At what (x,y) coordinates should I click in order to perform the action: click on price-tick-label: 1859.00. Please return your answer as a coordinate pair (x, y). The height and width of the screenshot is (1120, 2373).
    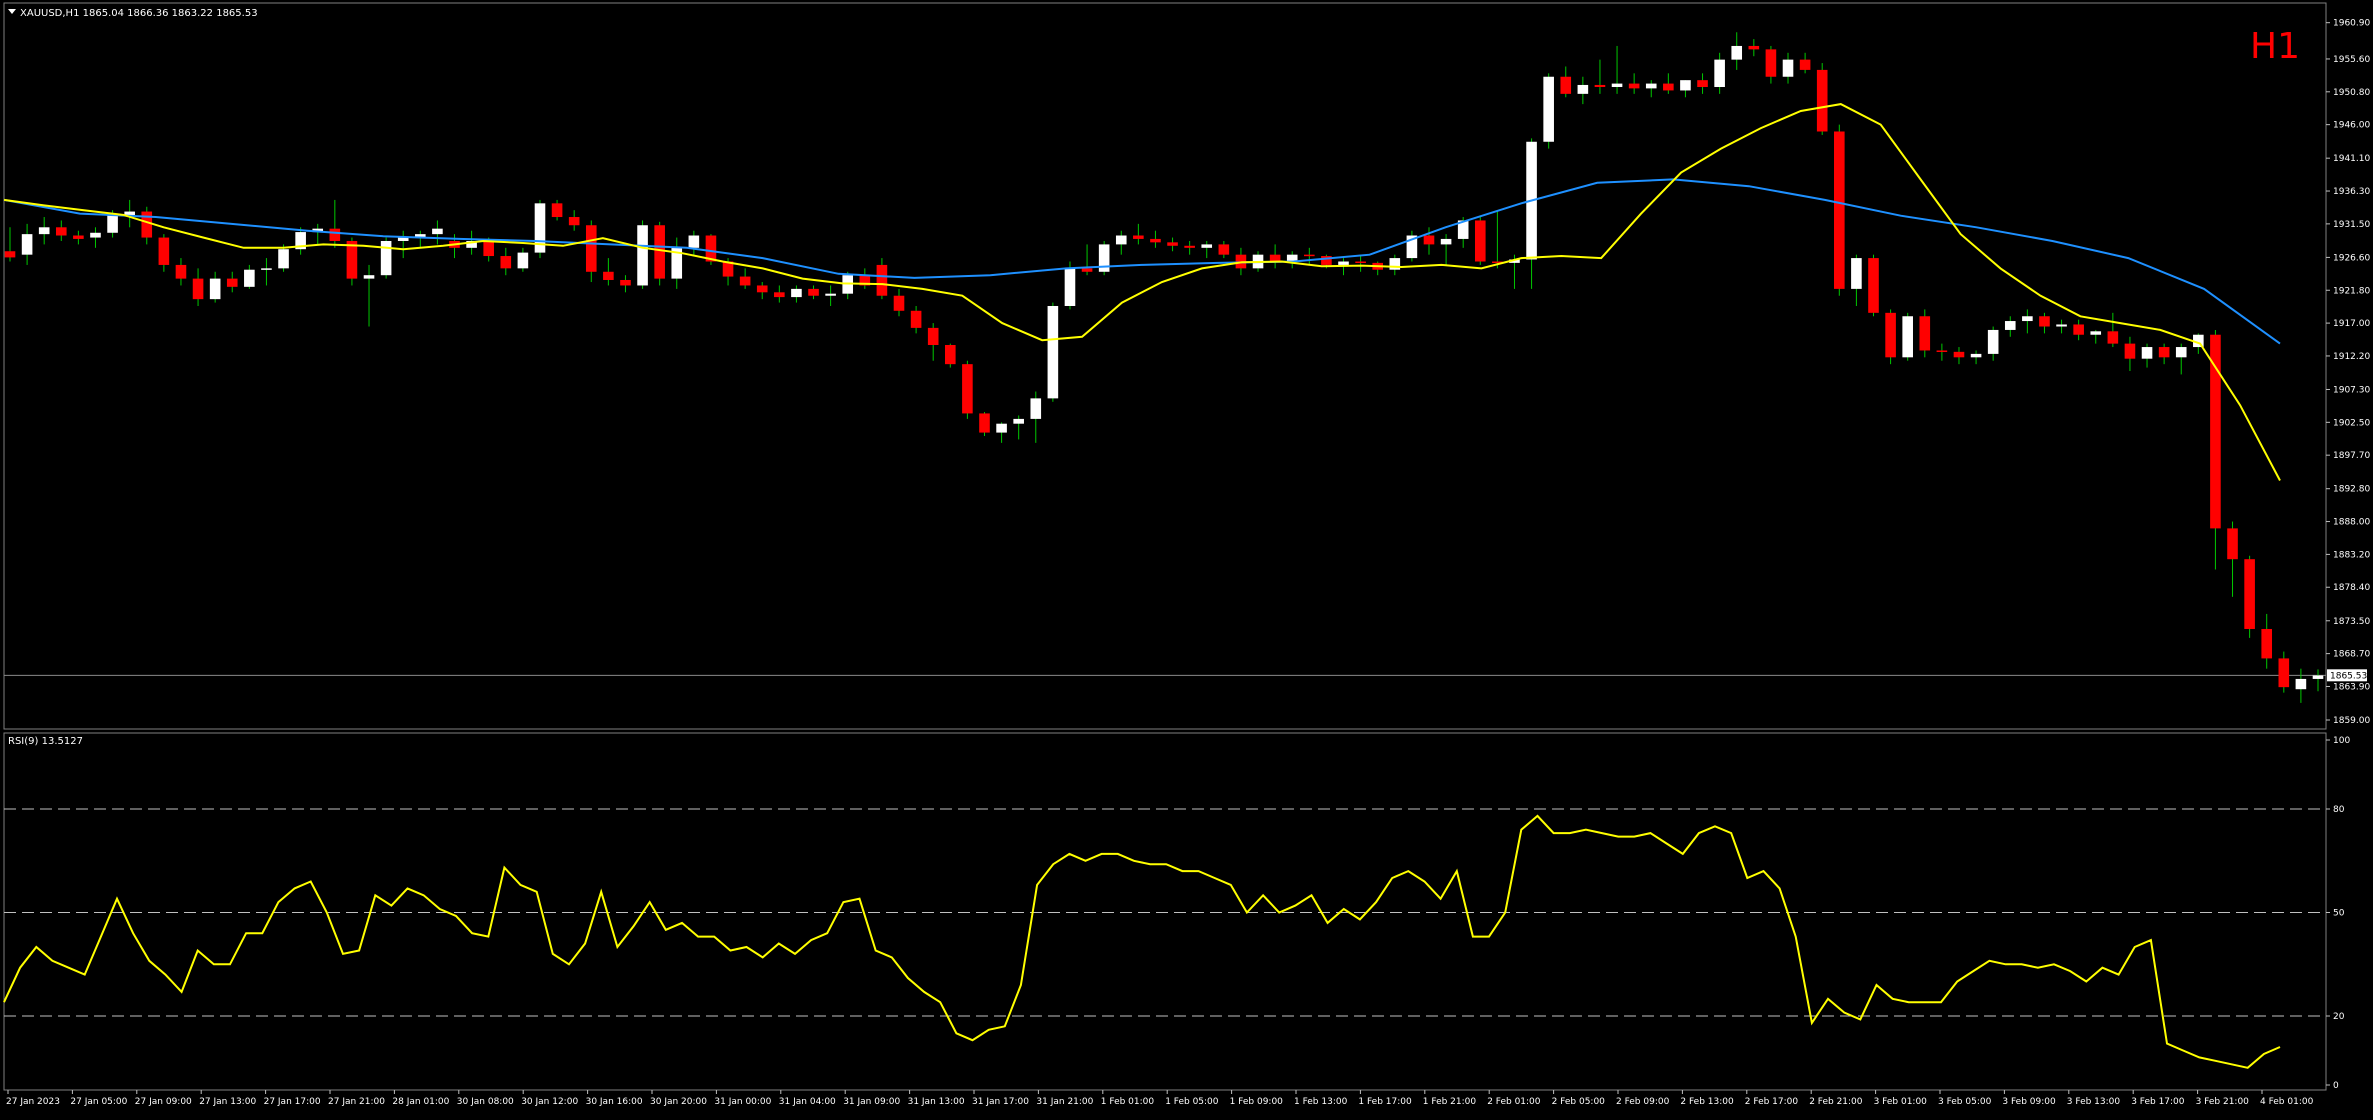
    Looking at the image, I should click on (2351, 721).